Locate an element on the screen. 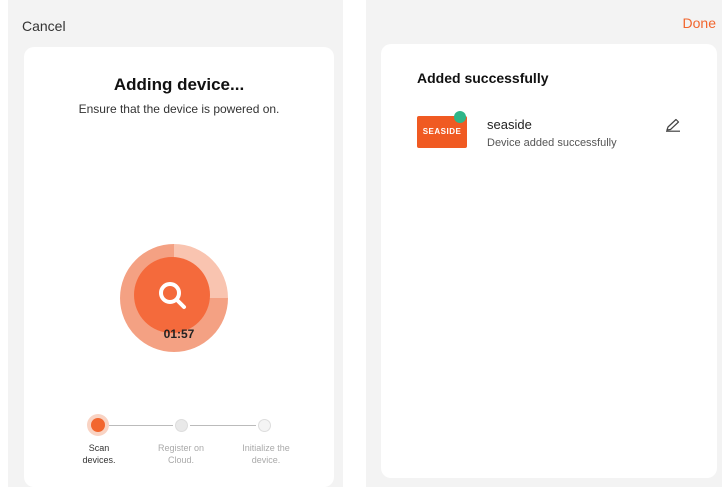 This screenshot has height=487, width=722. page-subtitle: Ensure that the device is powered on. is located at coordinates (179, 109).